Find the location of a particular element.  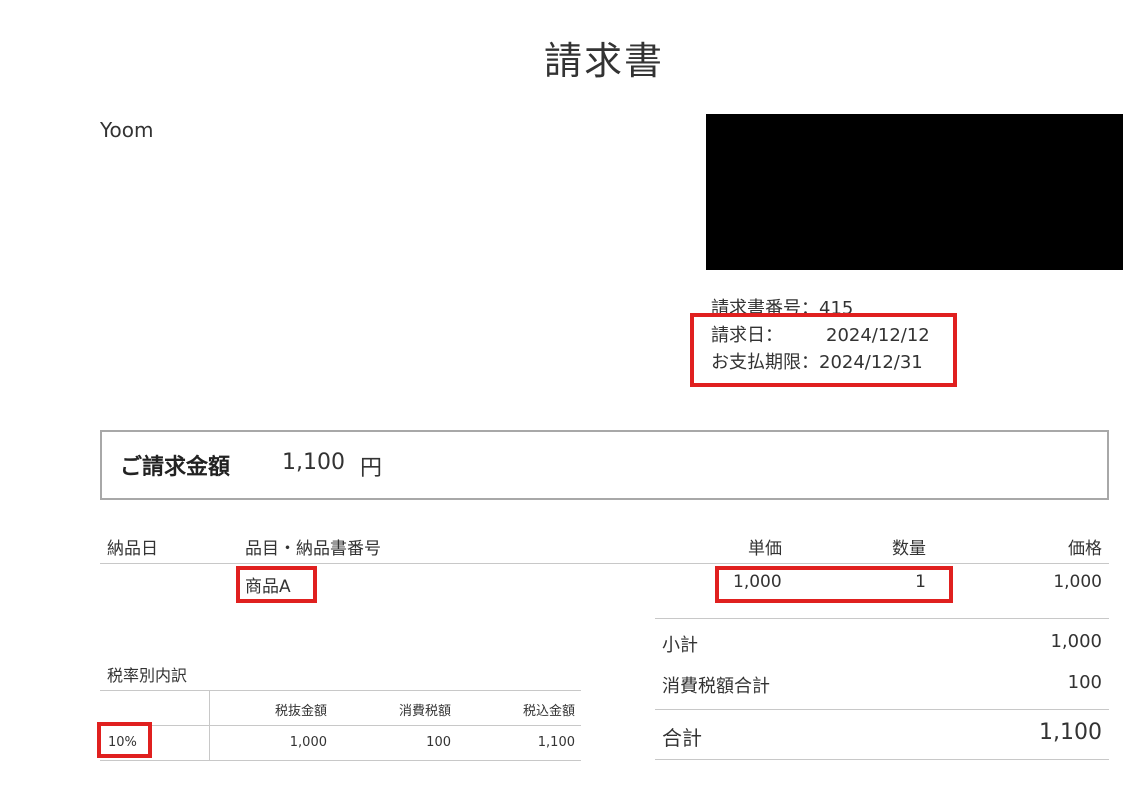

billing-amount-value: 1,100 is located at coordinates (313, 462).